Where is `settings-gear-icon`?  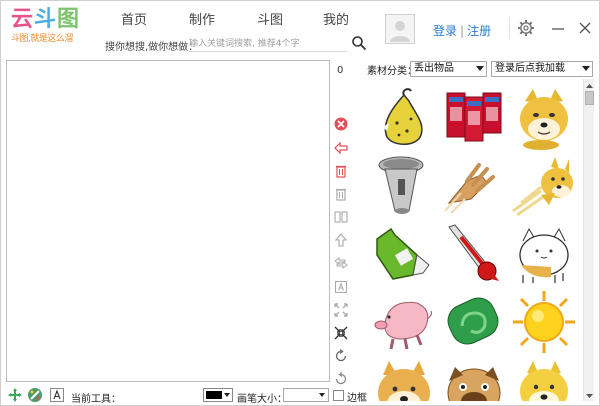
settings-gear-icon is located at coordinates (526, 28).